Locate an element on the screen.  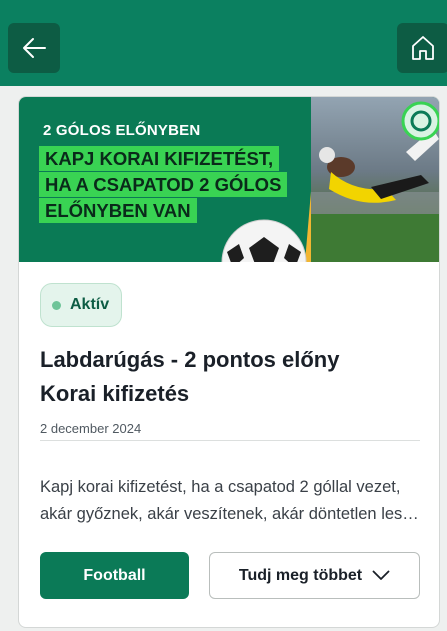
promo-title-line: Korai kifizetés is located at coordinates (115, 393).